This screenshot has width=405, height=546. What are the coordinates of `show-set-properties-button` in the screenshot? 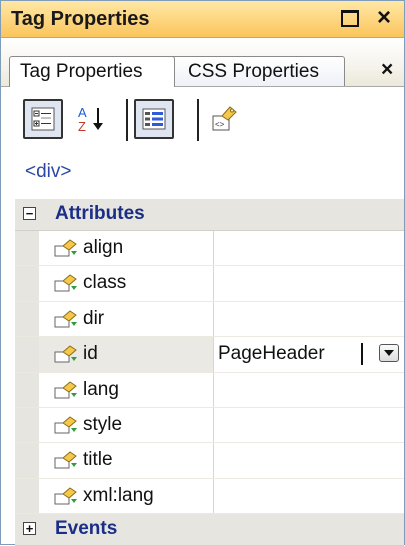 It's located at (154, 119).